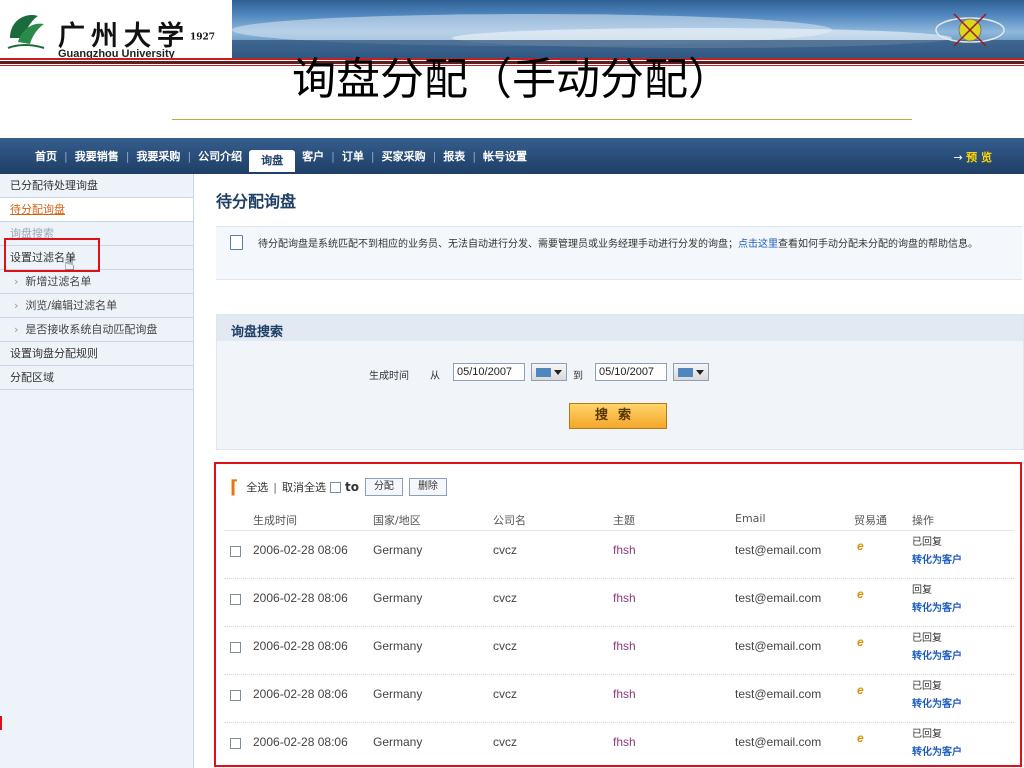 This screenshot has height=768, width=1024. Describe the element at coordinates (96, 330) in the screenshot. I see `sidebar-item-auto-match: 是否接收系统自动匹配询盘` at that location.